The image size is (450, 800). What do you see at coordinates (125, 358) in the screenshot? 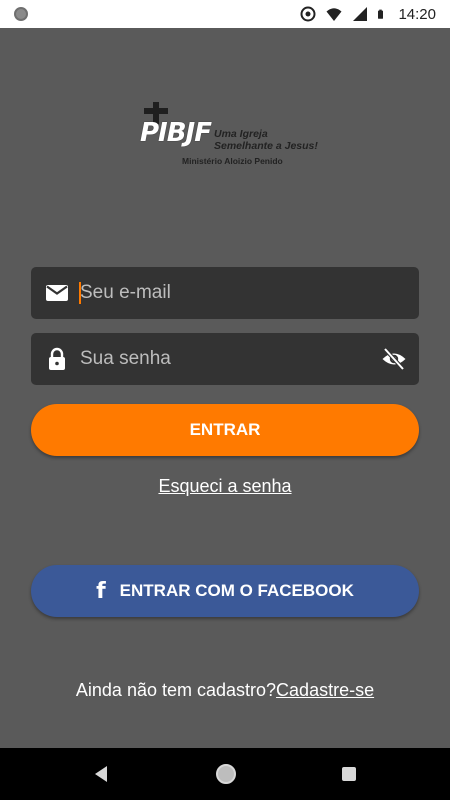
I see `password-placeholder: Sua senha` at bounding box center [125, 358].